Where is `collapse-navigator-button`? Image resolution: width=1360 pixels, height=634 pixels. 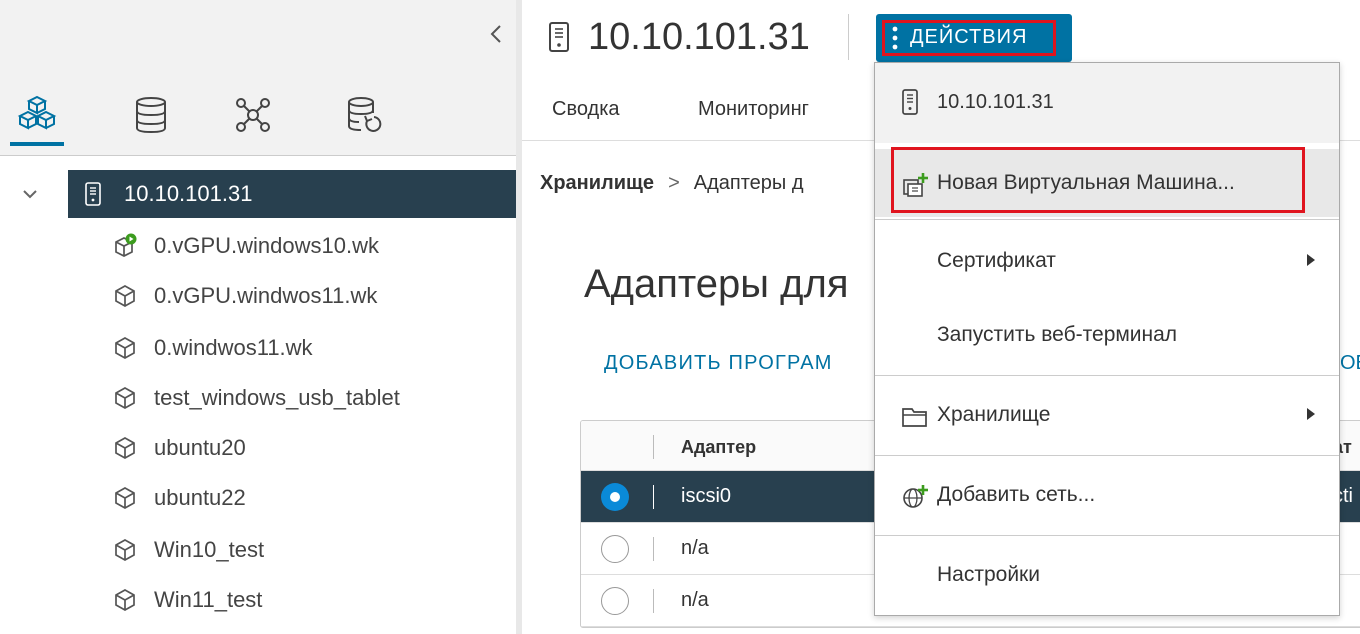 collapse-navigator-button is located at coordinates (496, 34).